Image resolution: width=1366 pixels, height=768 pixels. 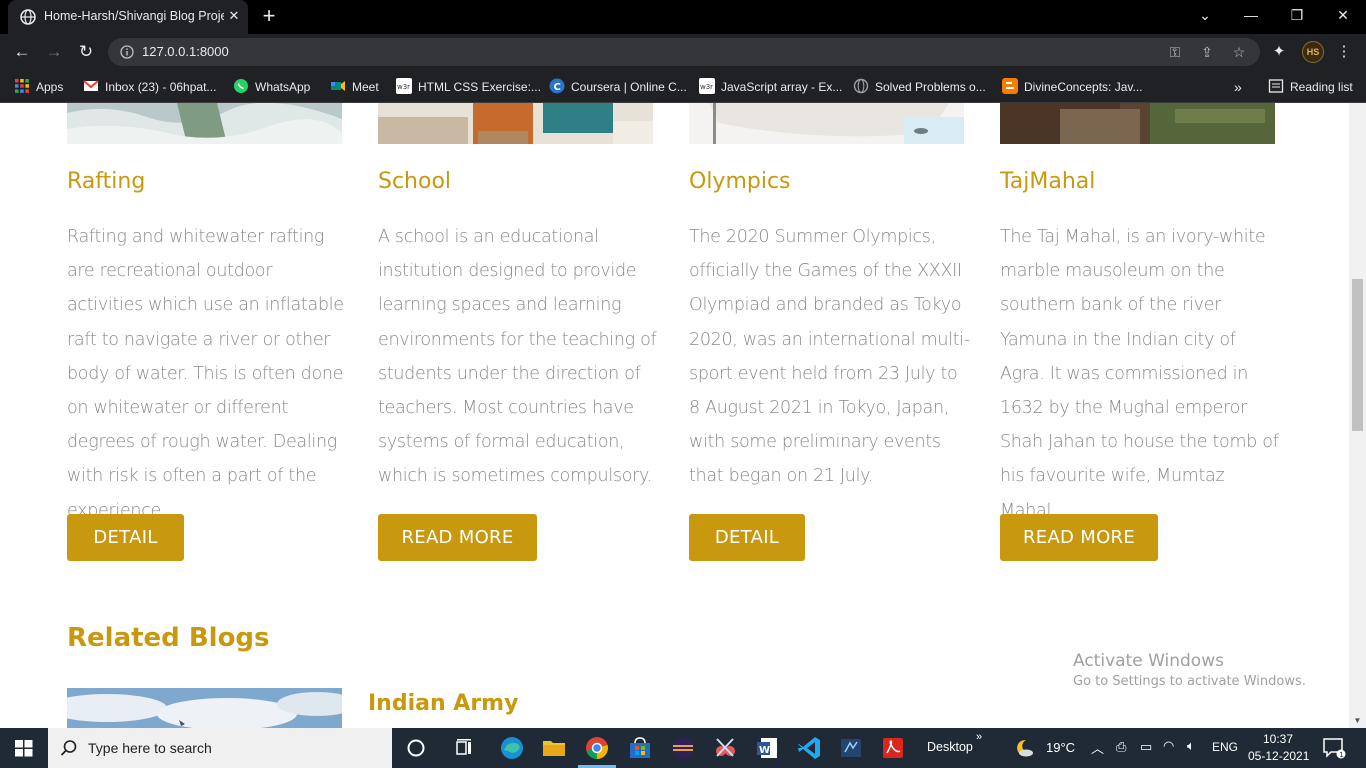 What do you see at coordinates (640, 748) in the screenshot?
I see `store-icon` at bounding box center [640, 748].